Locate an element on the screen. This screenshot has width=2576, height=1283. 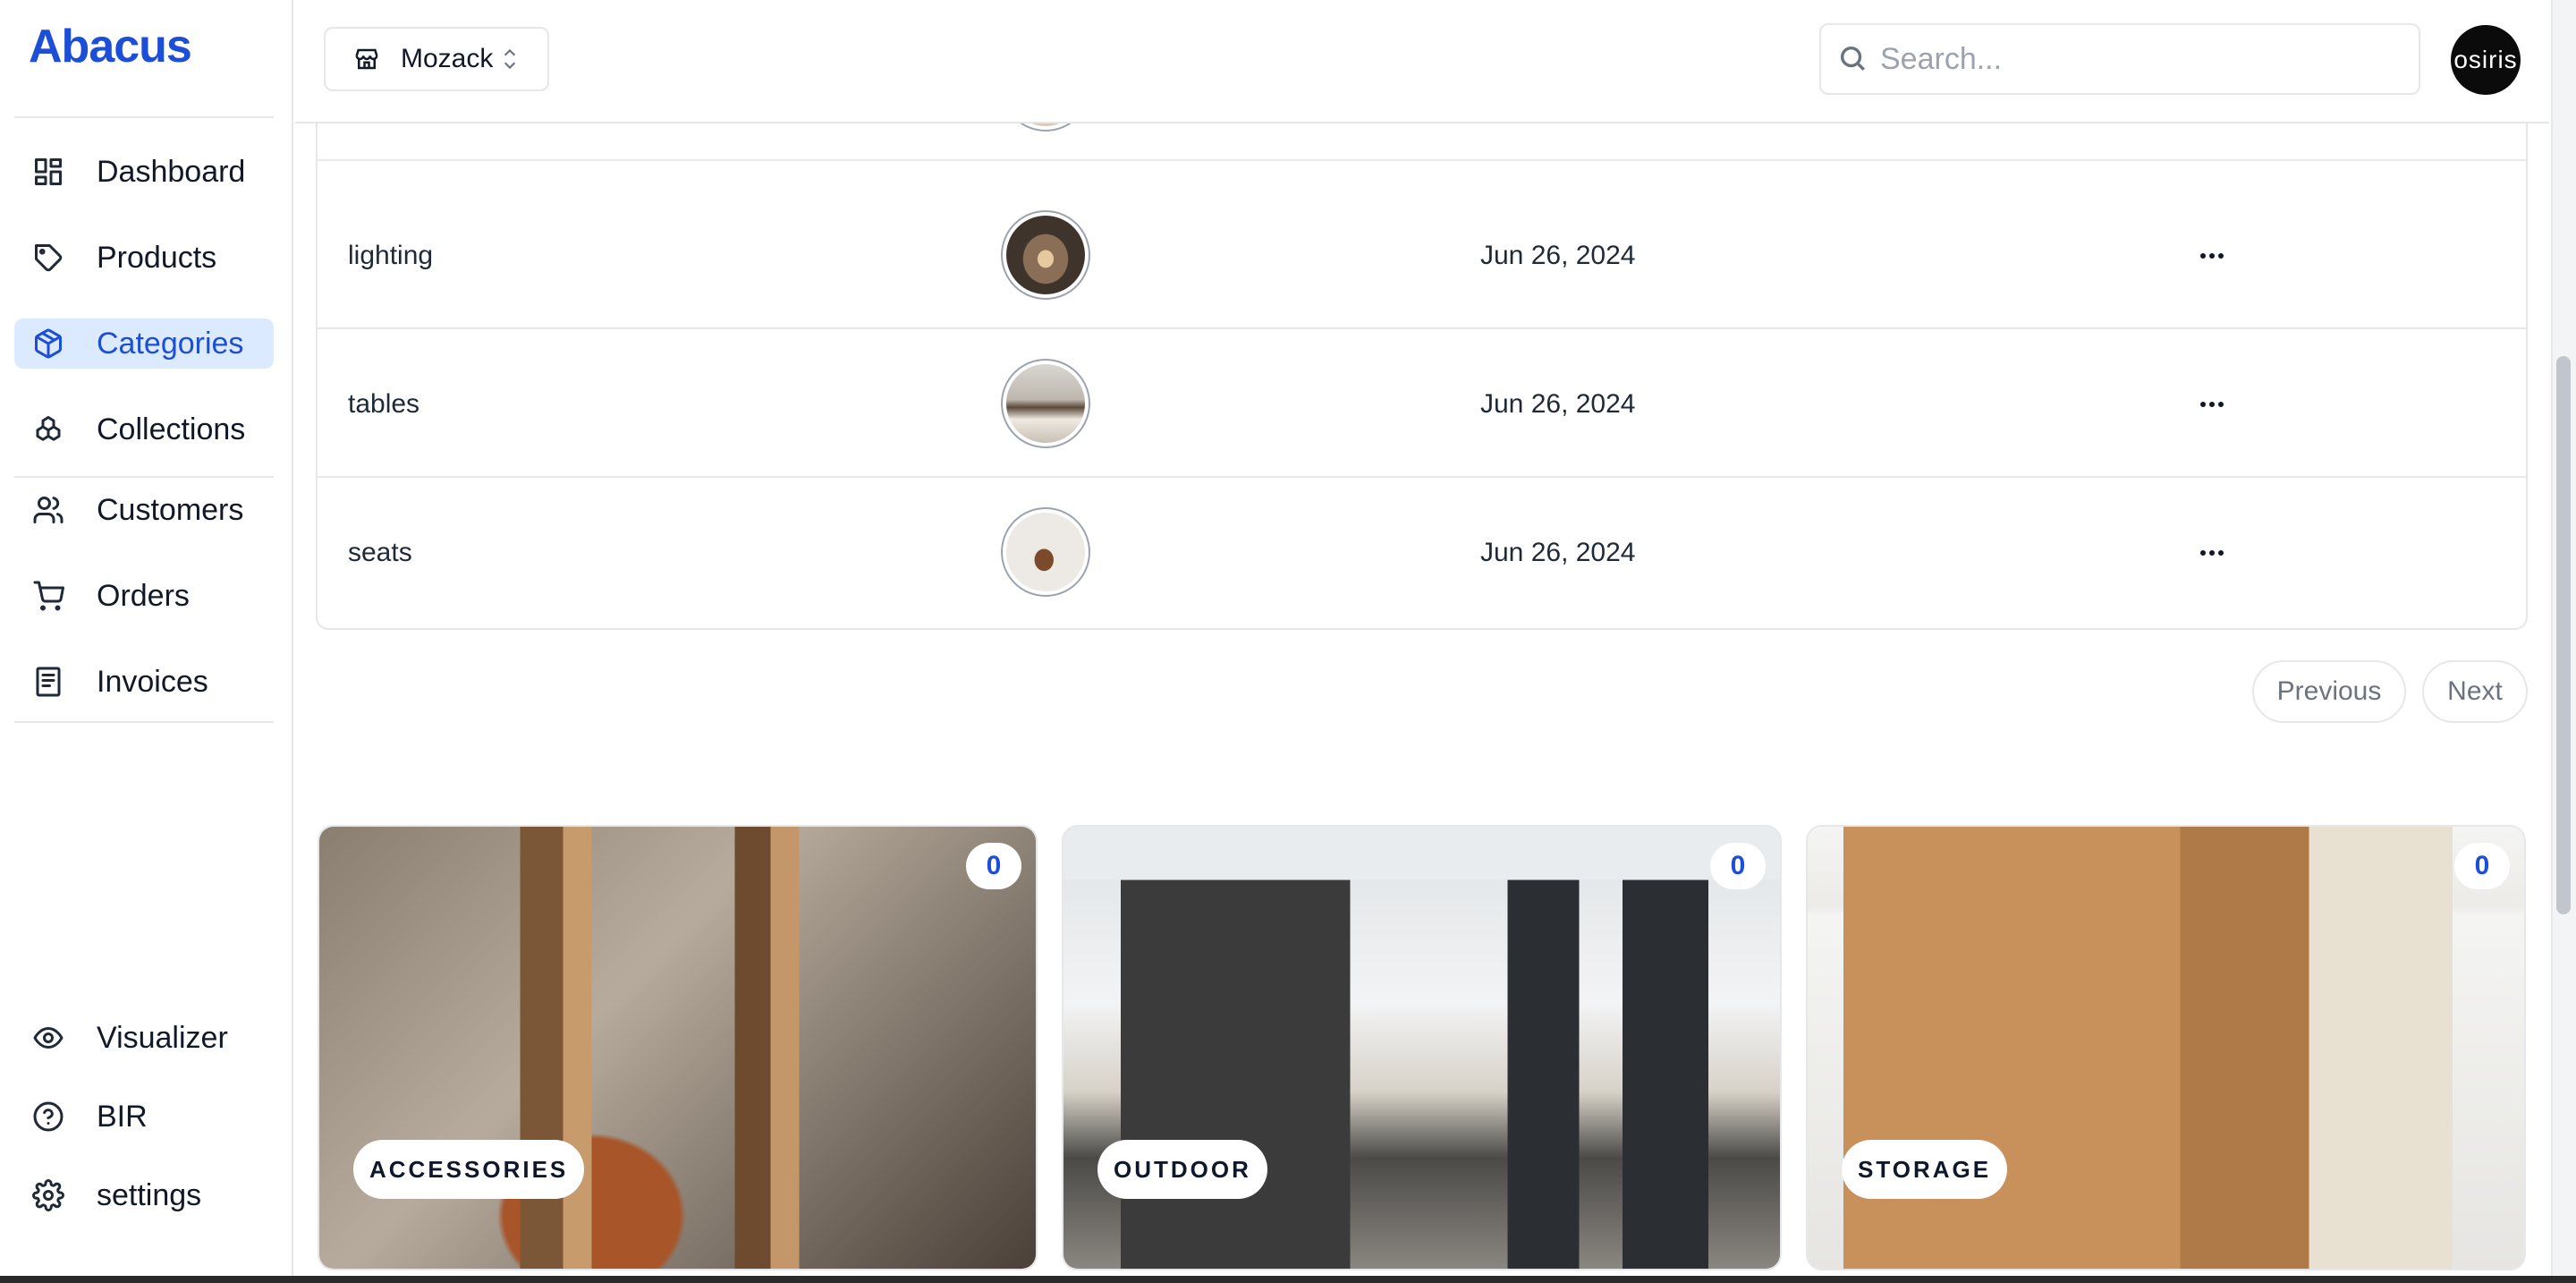
sidebar-item-label: settings is located at coordinates (149, 1194).